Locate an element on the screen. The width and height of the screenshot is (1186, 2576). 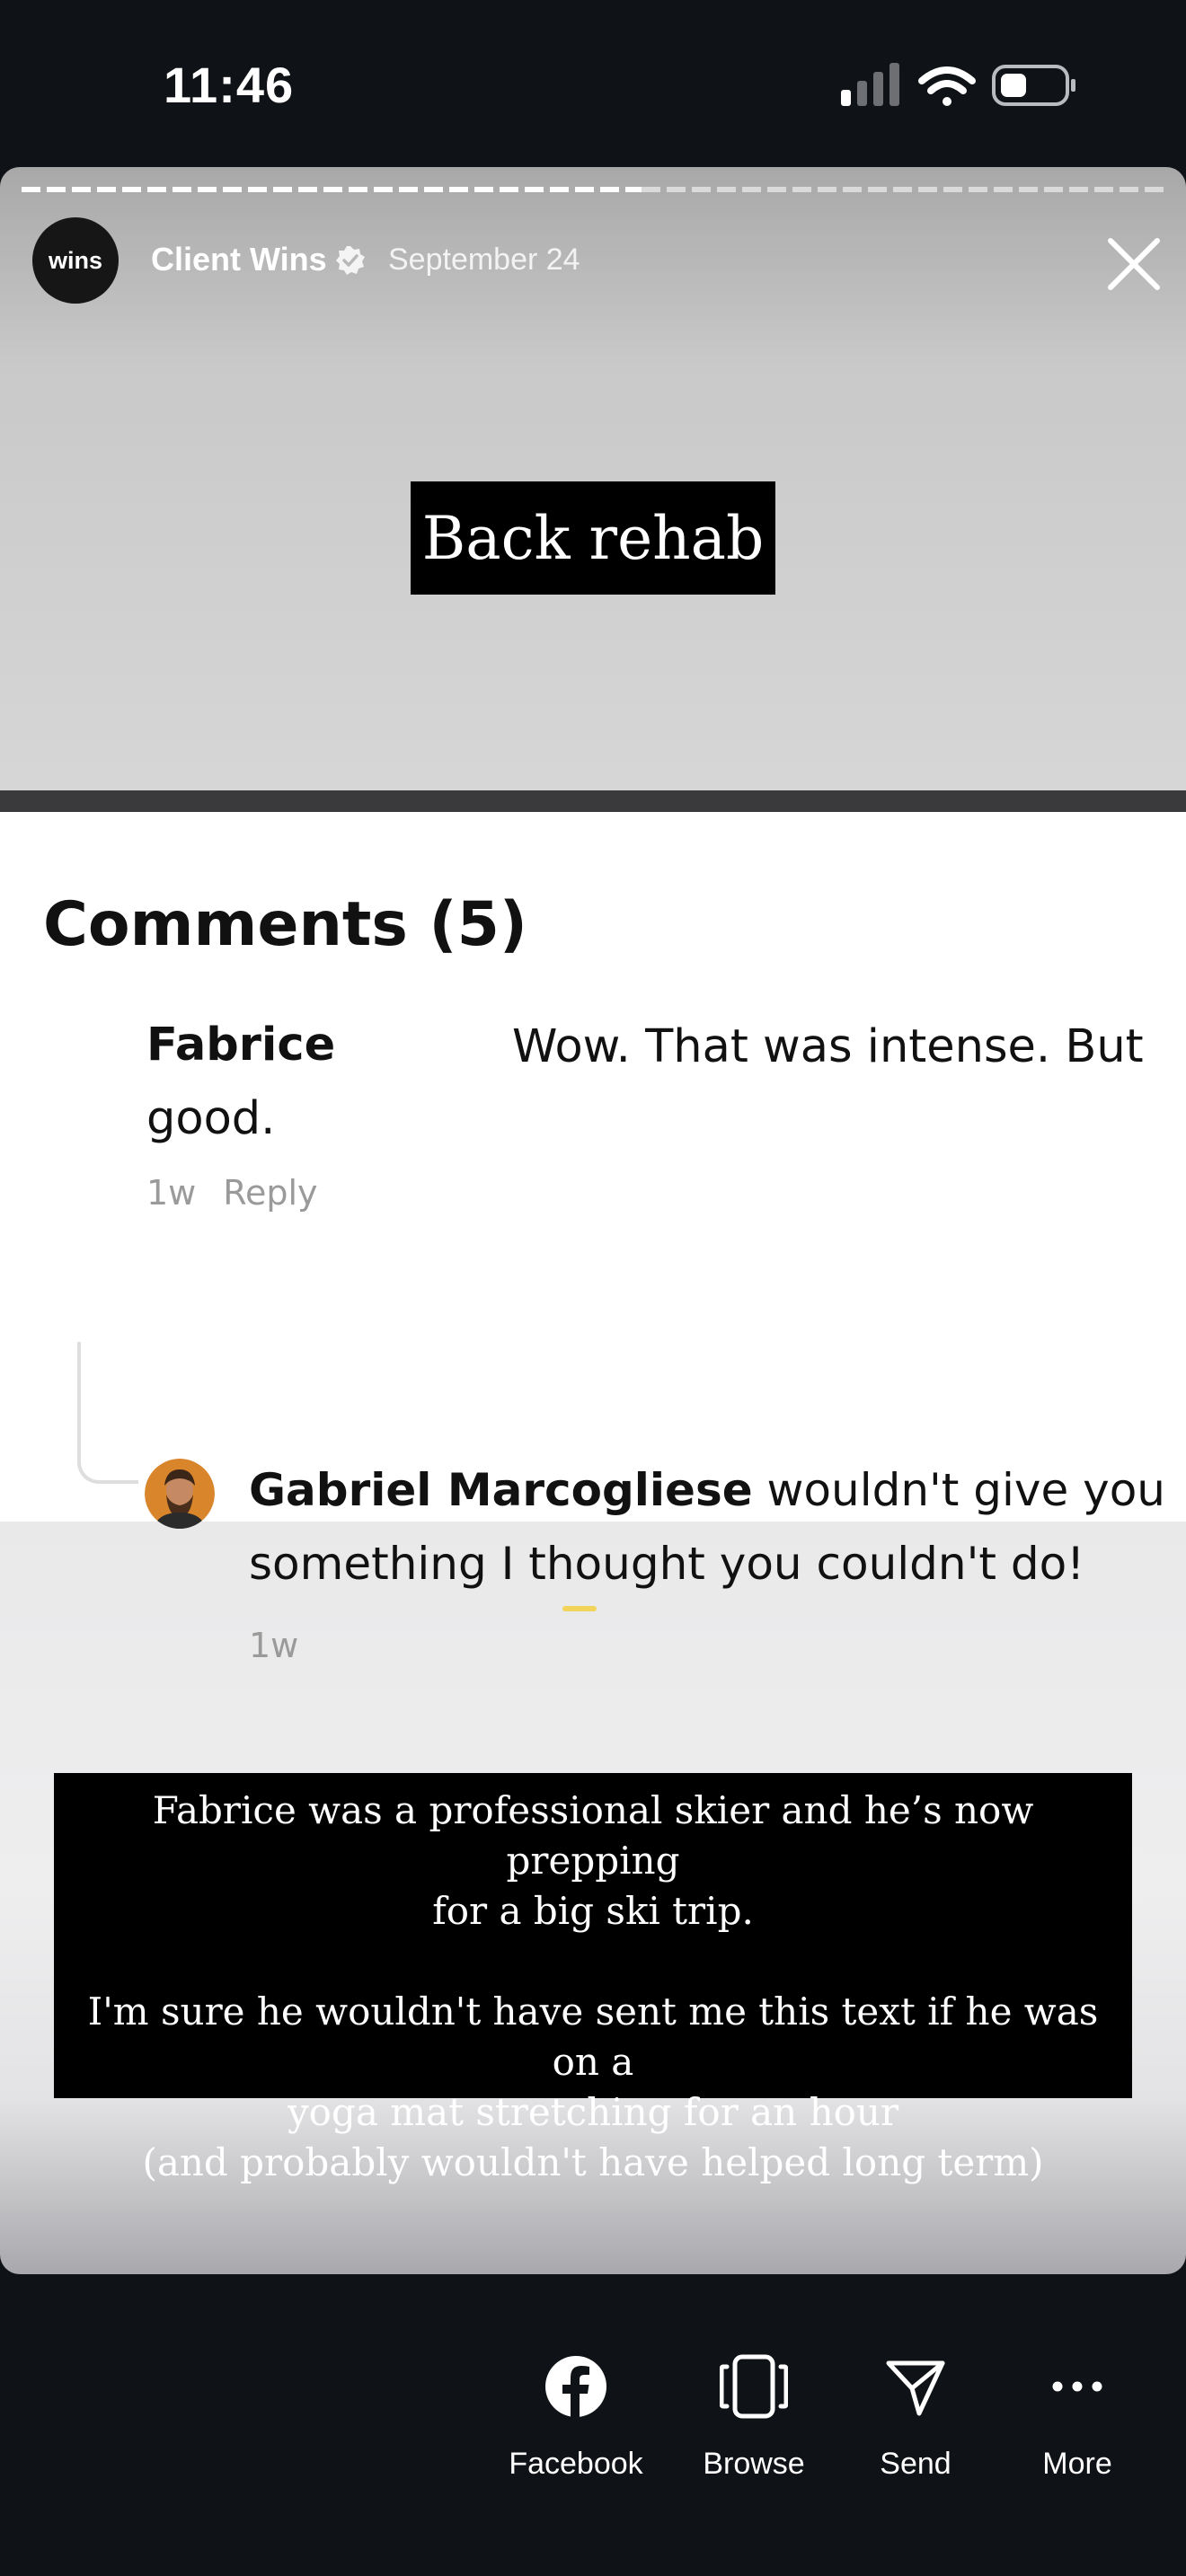
facebook-label: Facebook is located at coordinates (576, 2464).